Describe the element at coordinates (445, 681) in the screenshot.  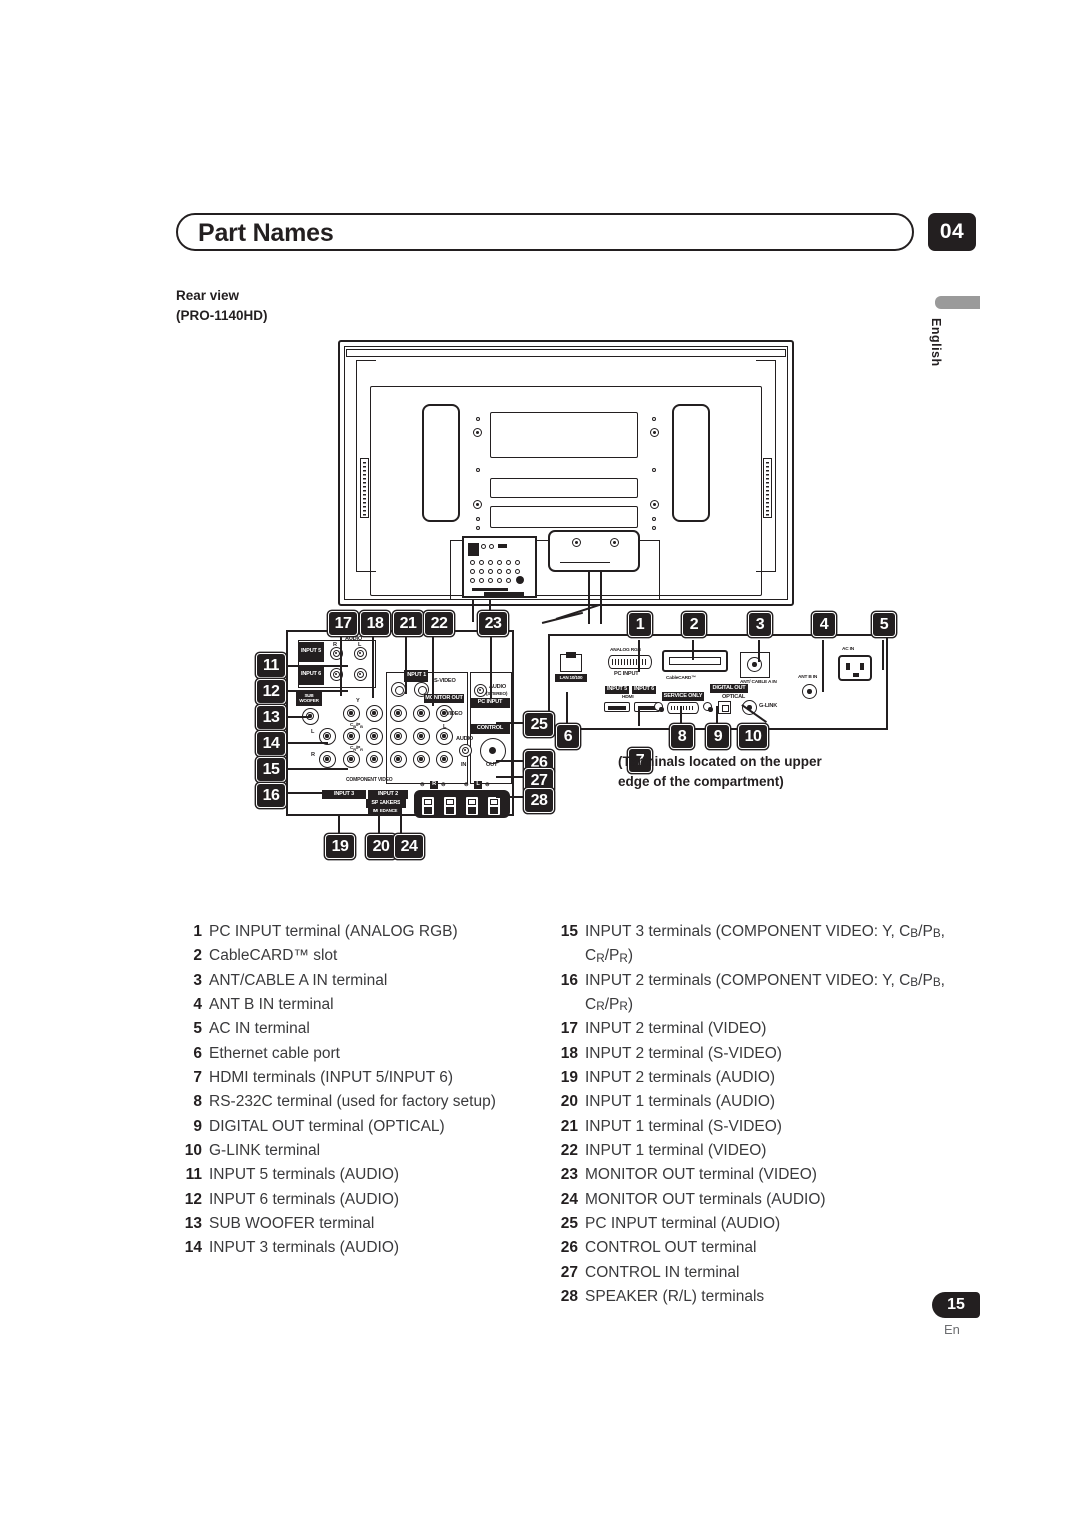
I see `label-s-video: S-VIDEO` at that location.